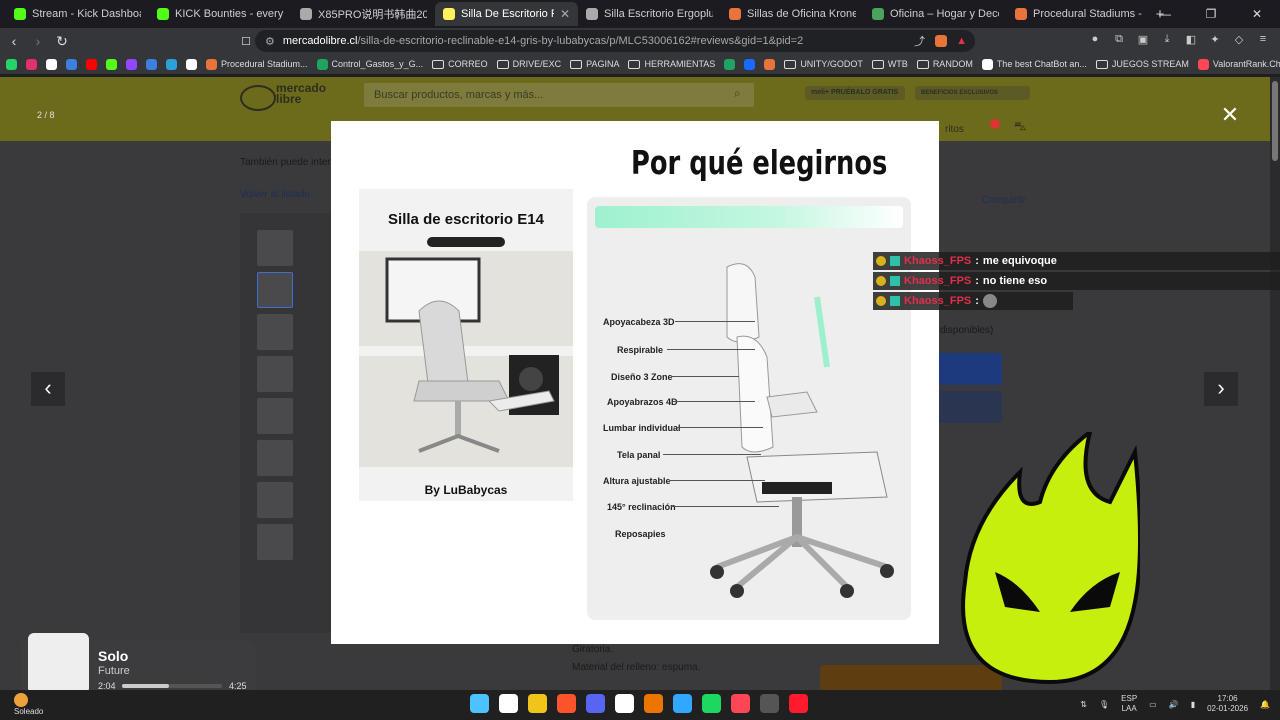 The image size is (1280, 720). Describe the element at coordinates (769, 703) in the screenshot. I see `obs-icon` at that location.